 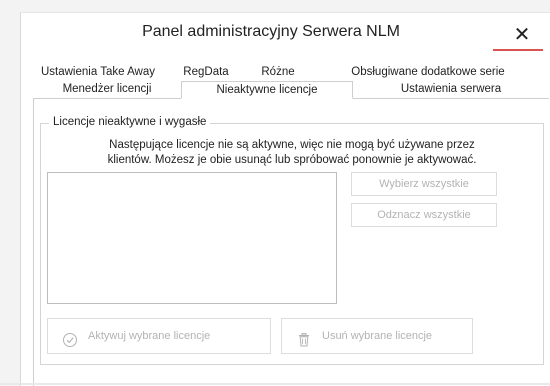 I want to click on tab-license-manager: Menedżer licencji, so click(x=107, y=89).